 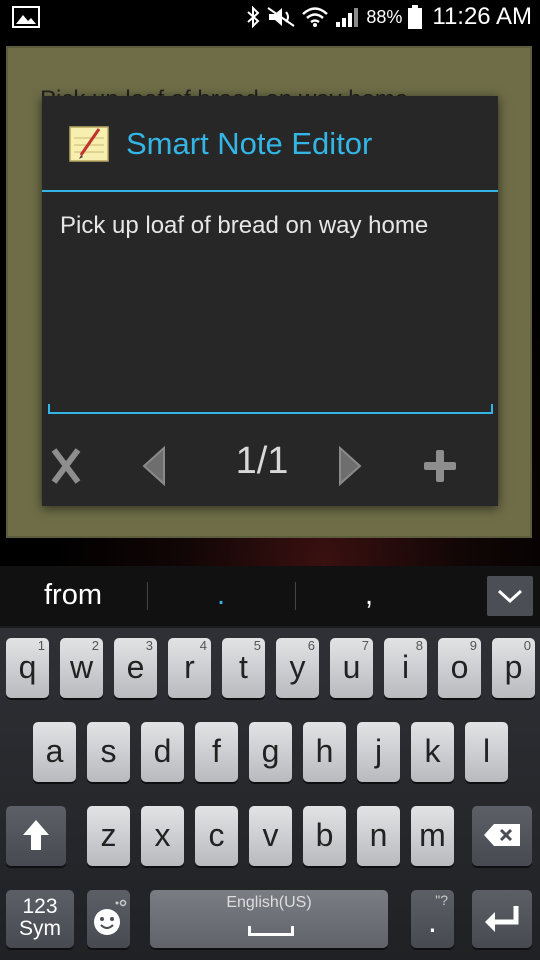 I want to click on page-indicator: 1/1, so click(x=262, y=461).